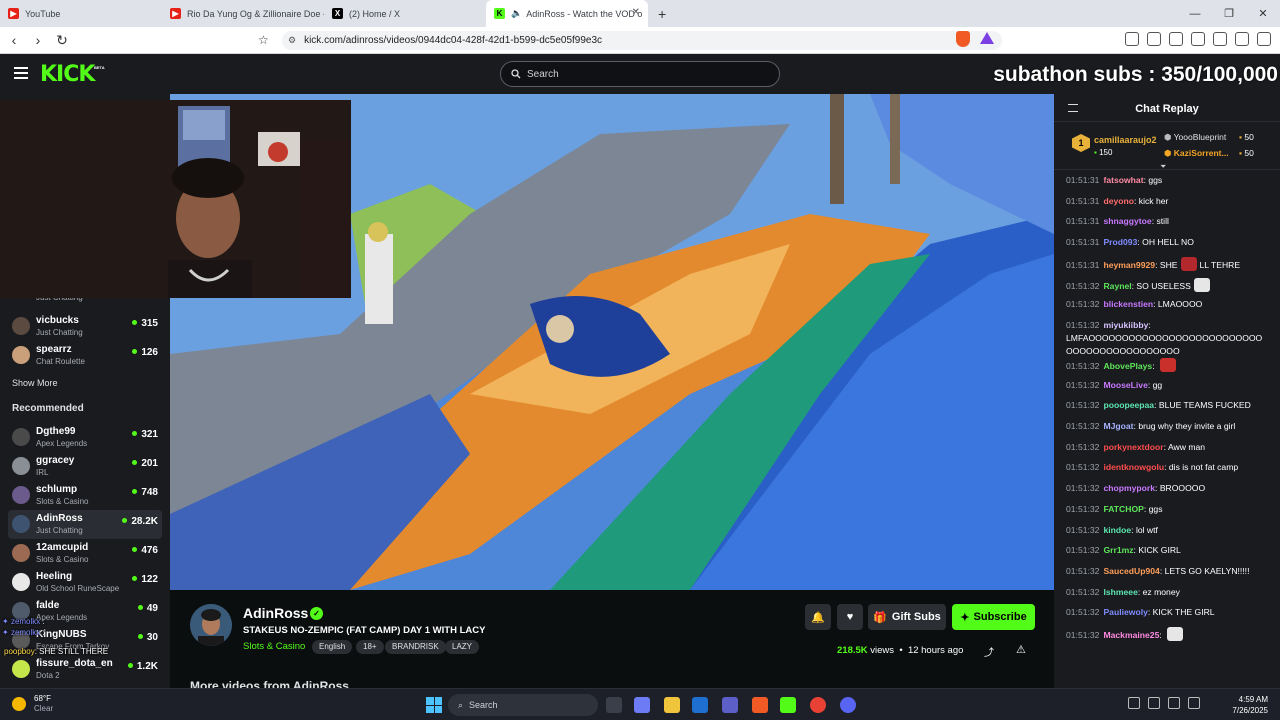 The image size is (1280, 720). What do you see at coordinates (1209, 153) in the screenshot?
I see `gifter-entry: ⬢ KaziSorrent... ▪ 50` at bounding box center [1209, 153].